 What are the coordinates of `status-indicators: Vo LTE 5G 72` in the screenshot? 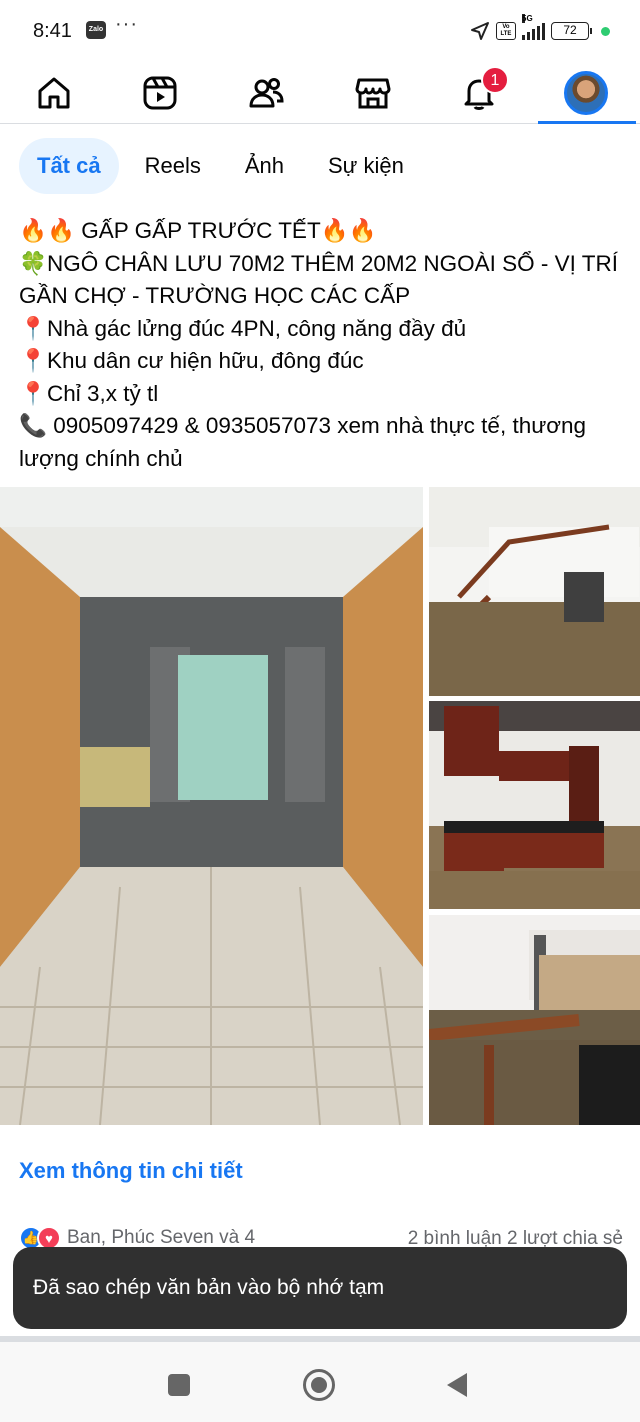 It's located at (540, 29).